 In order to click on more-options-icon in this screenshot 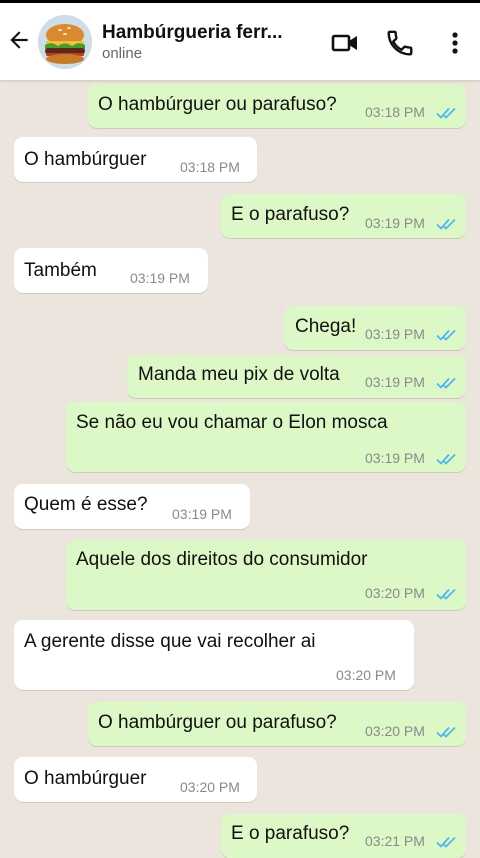, I will do `click(455, 43)`.